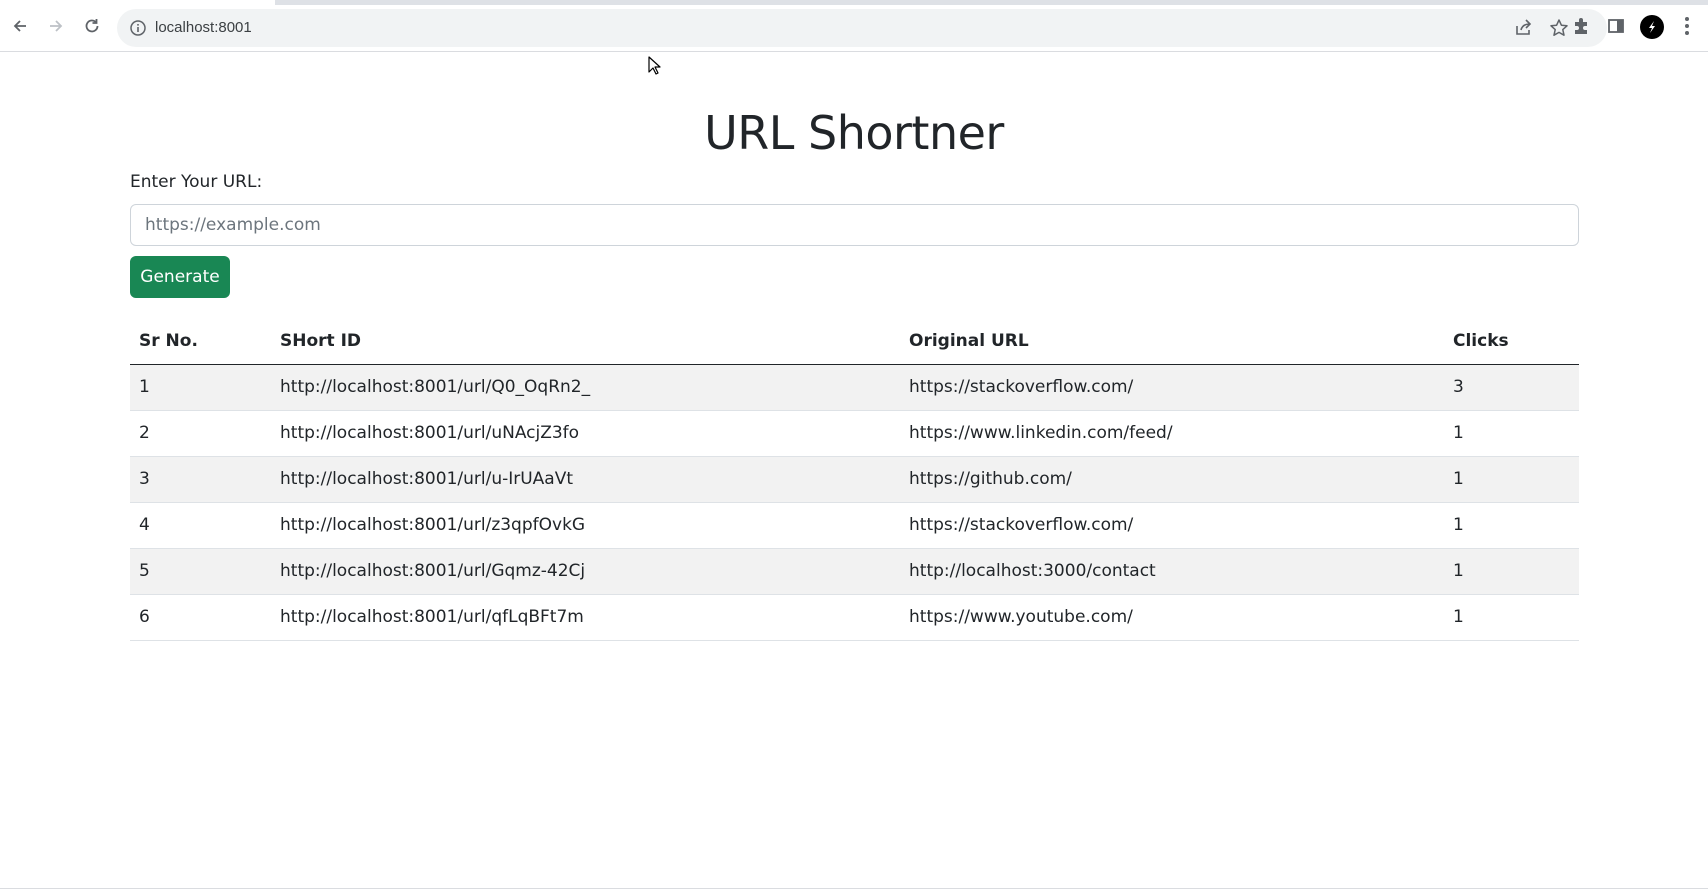 The width and height of the screenshot is (1708, 890). I want to click on browser-menu-icon, so click(1687, 26).